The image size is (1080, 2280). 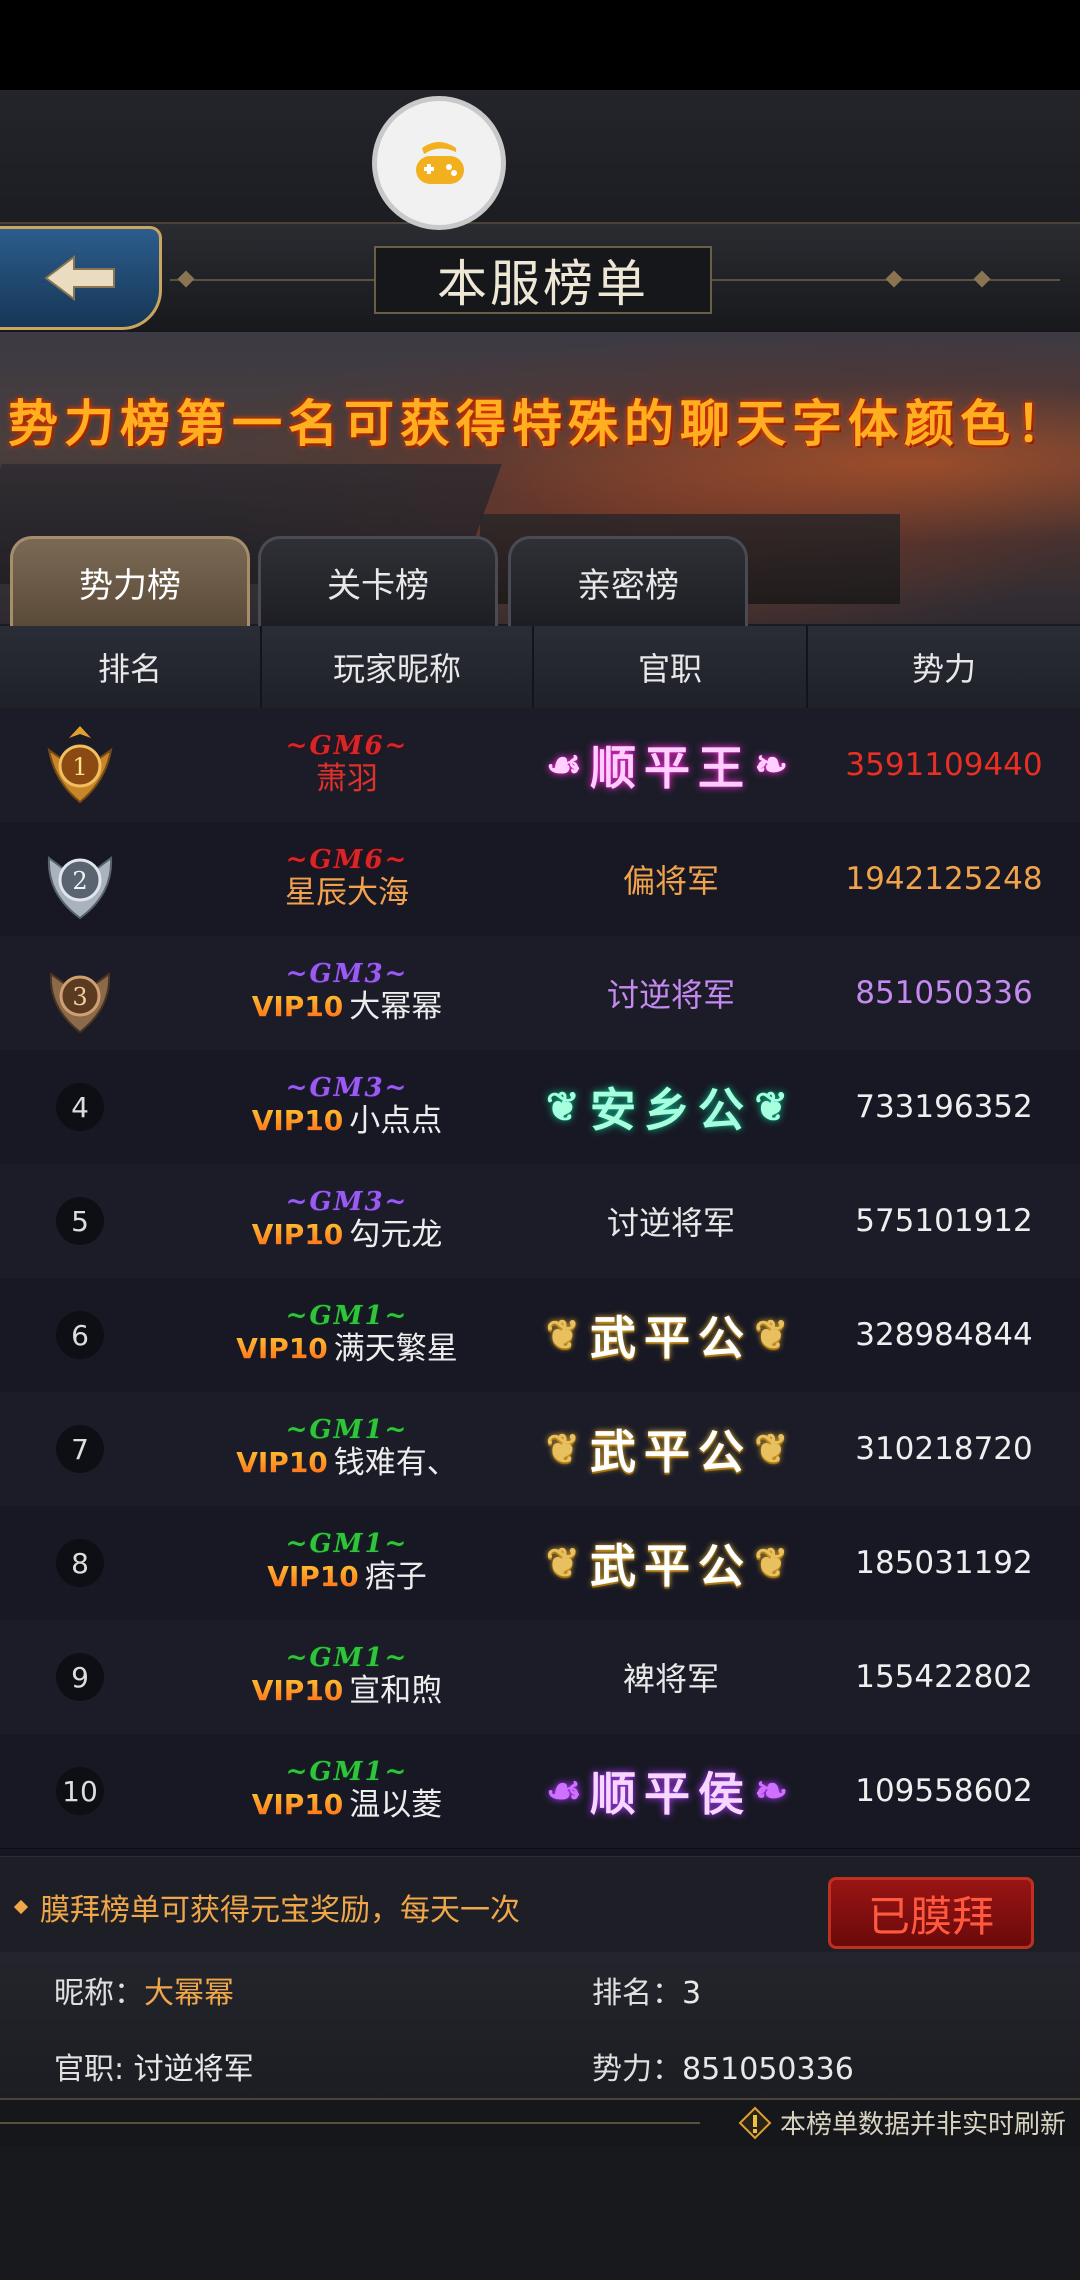 I want to click on gold-medal-icon: 1, so click(x=80, y=765).